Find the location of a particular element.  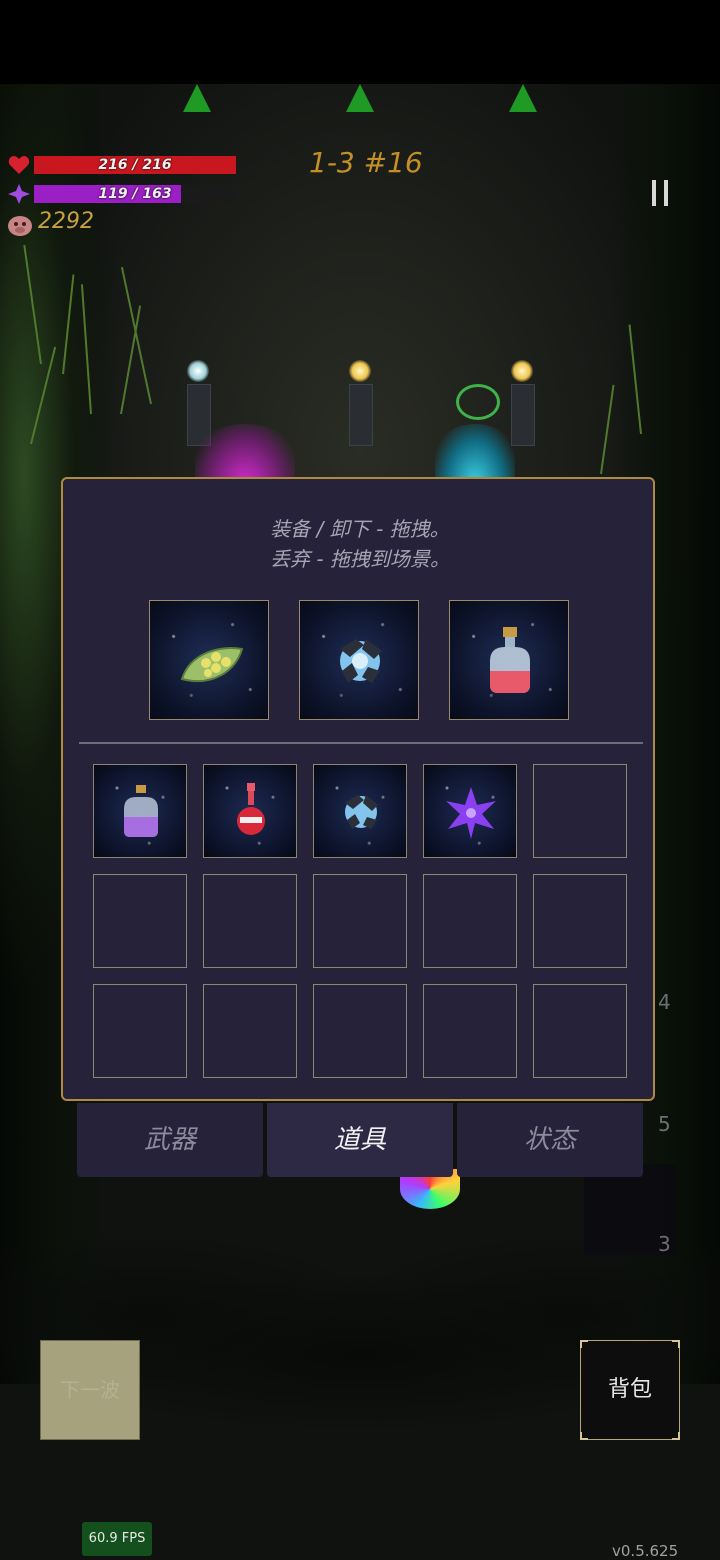

purple-potion-icon is located at coordinates (141, 811).